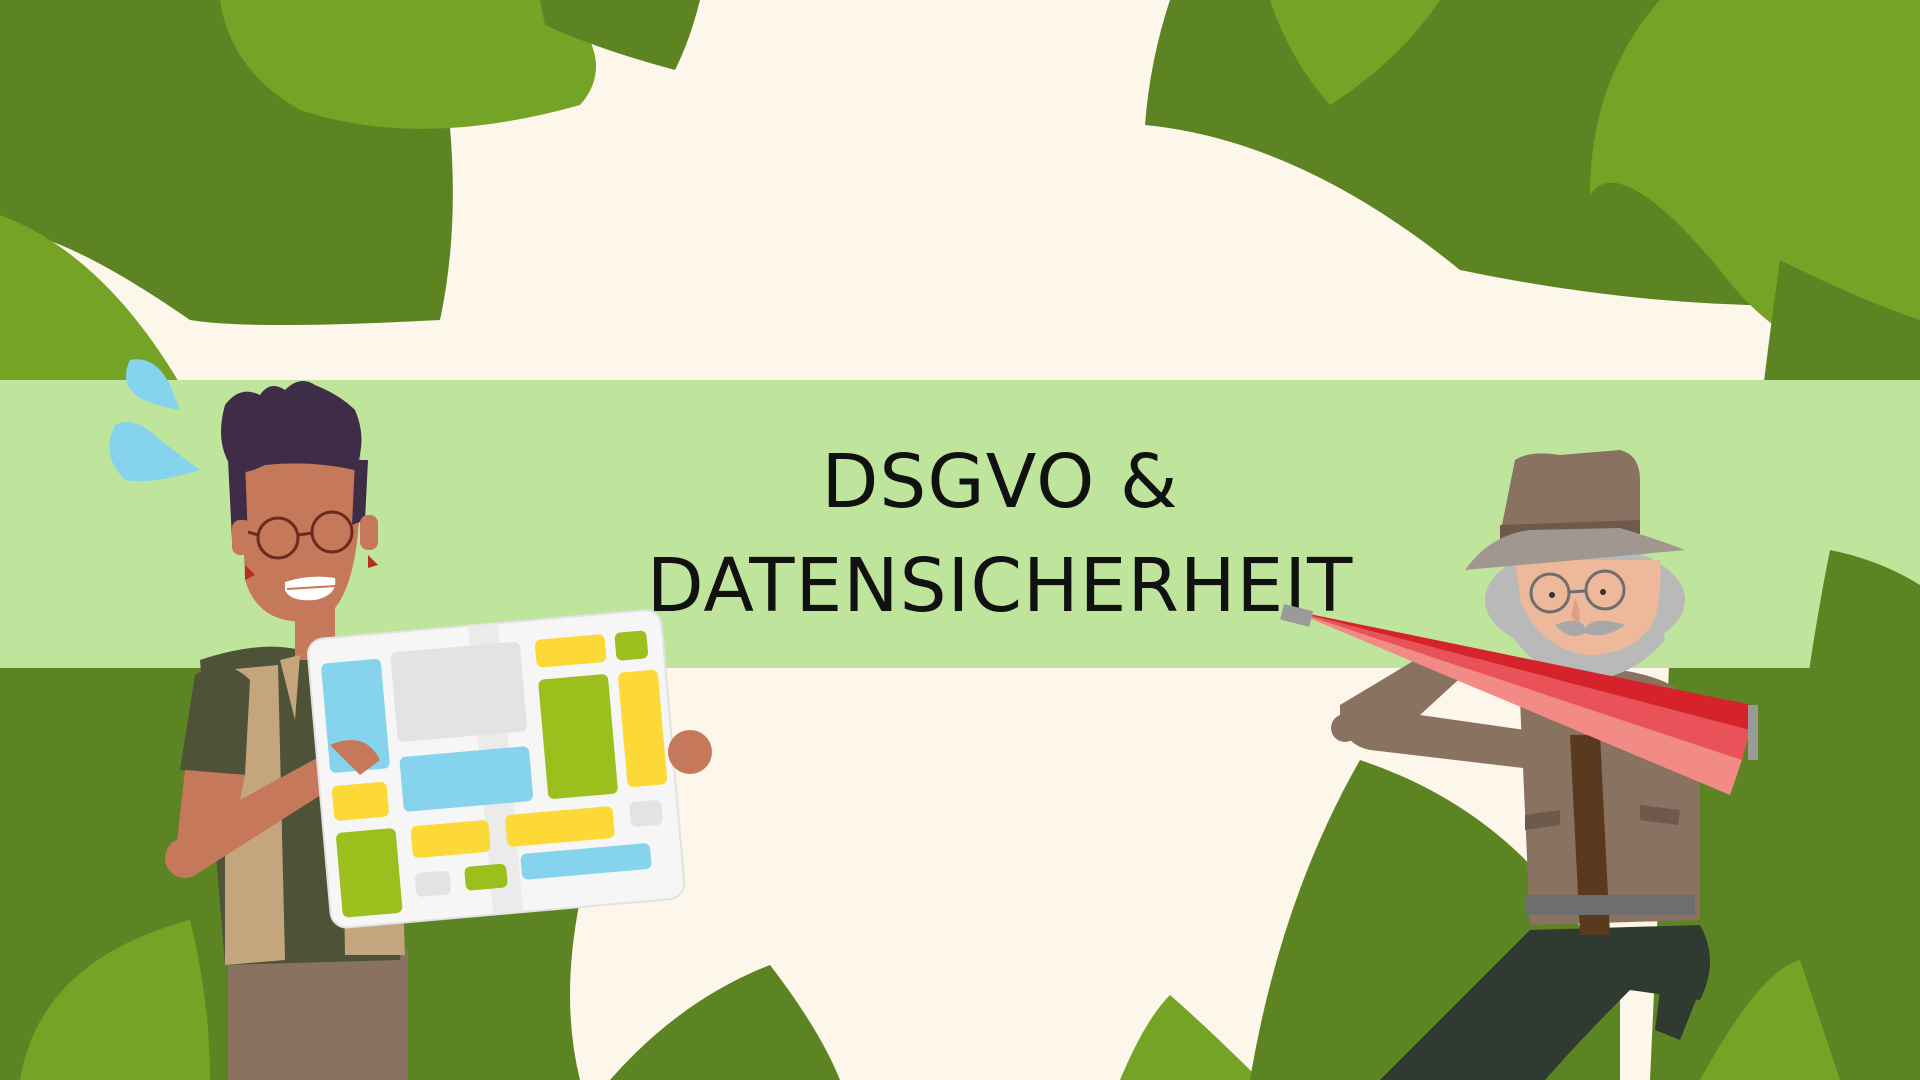  What do you see at coordinates (1345, 728) in the screenshot?
I see `old-explorer-hand` at bounding box center [1345, 728].